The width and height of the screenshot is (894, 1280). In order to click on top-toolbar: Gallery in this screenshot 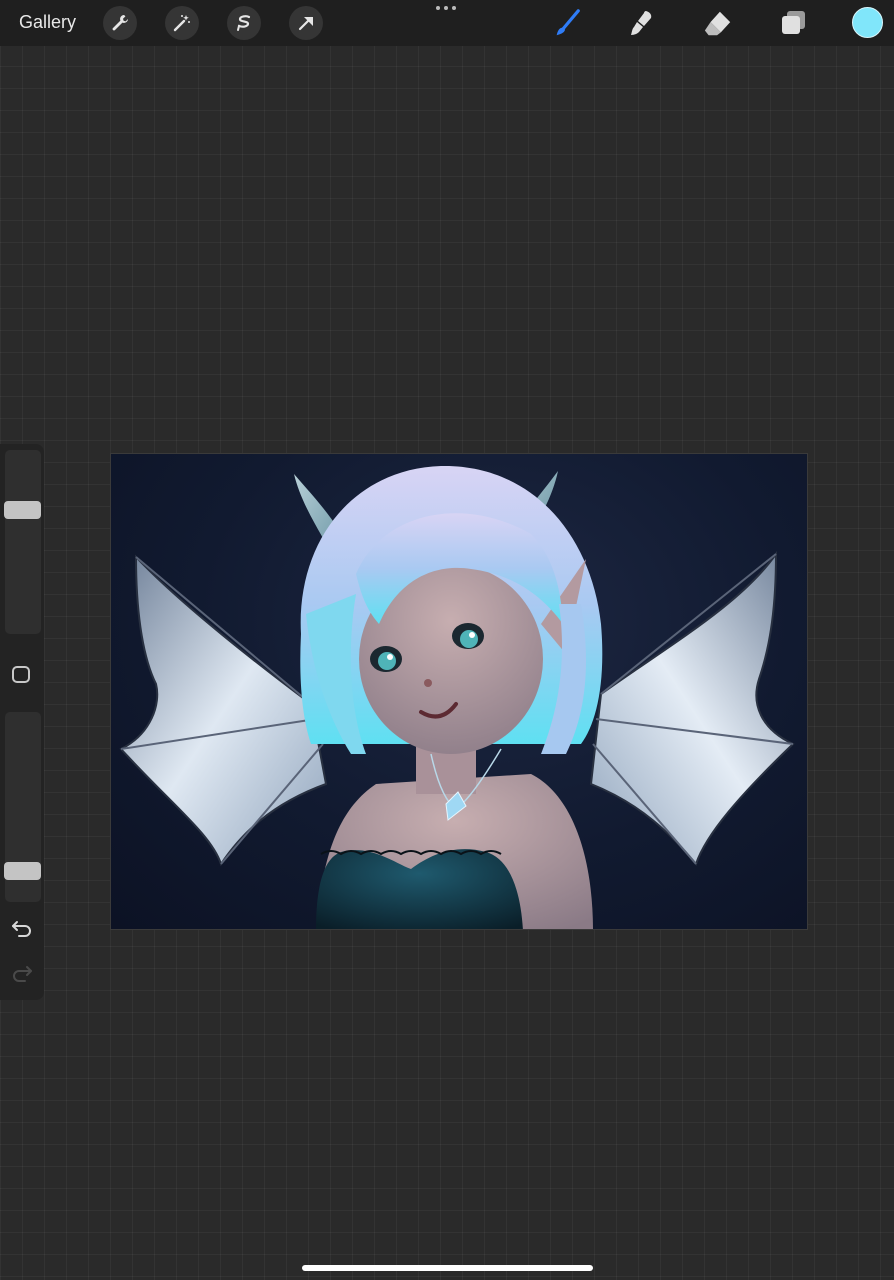, I will do `click(447, 23)`.